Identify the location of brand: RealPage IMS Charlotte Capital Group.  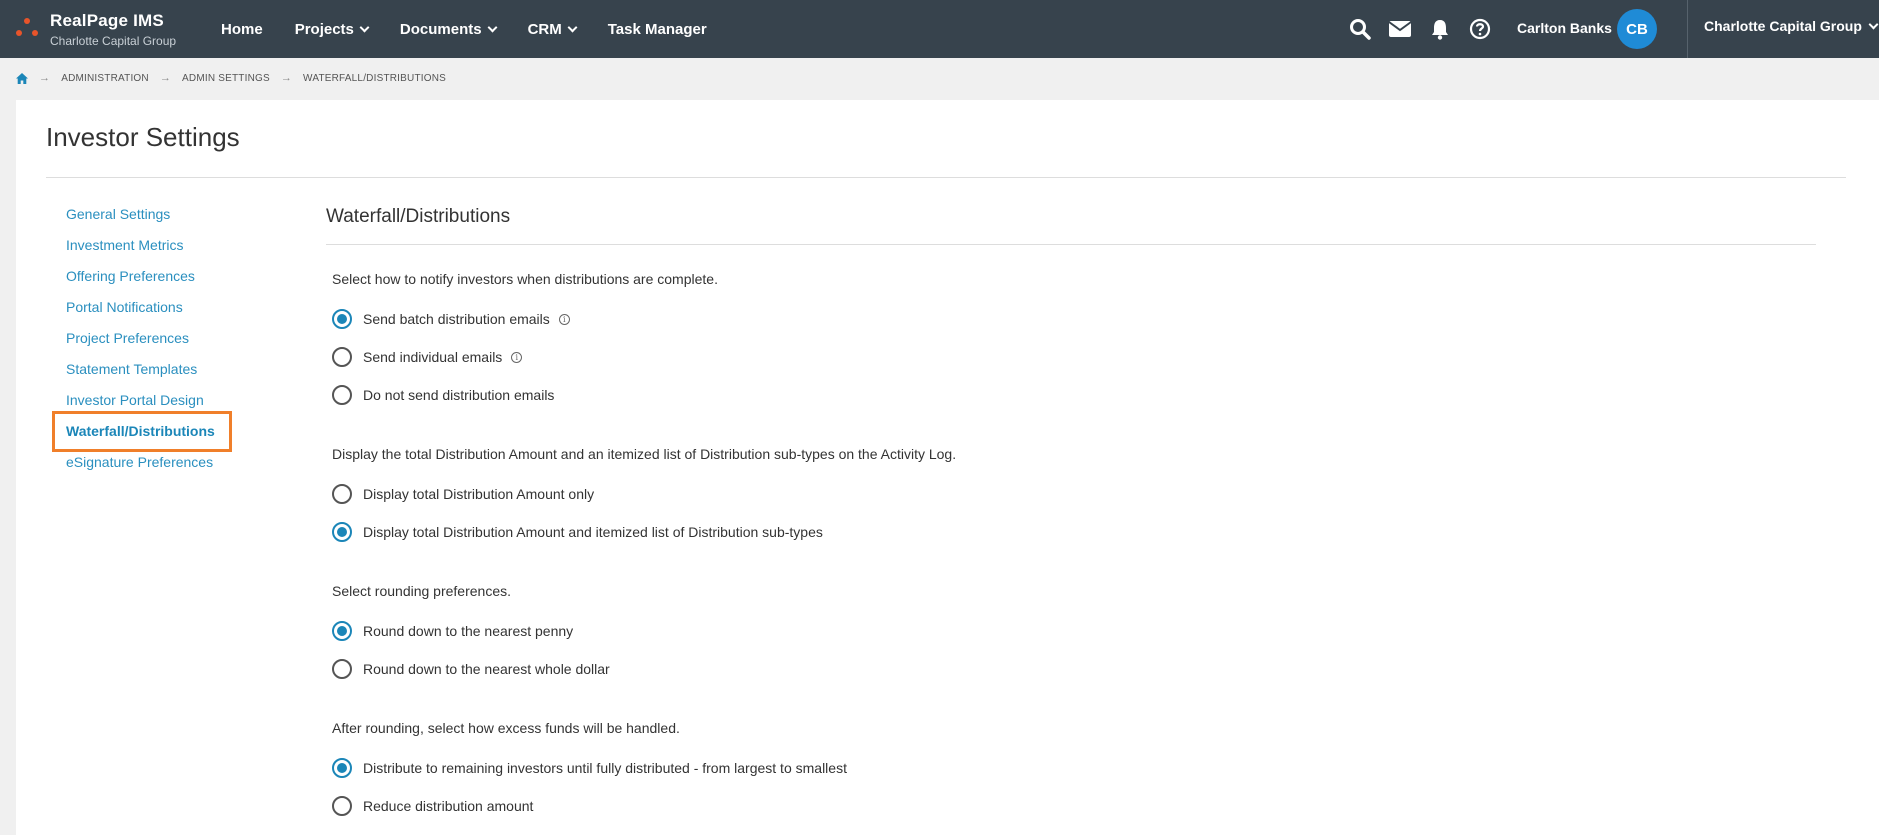
(113, 29).